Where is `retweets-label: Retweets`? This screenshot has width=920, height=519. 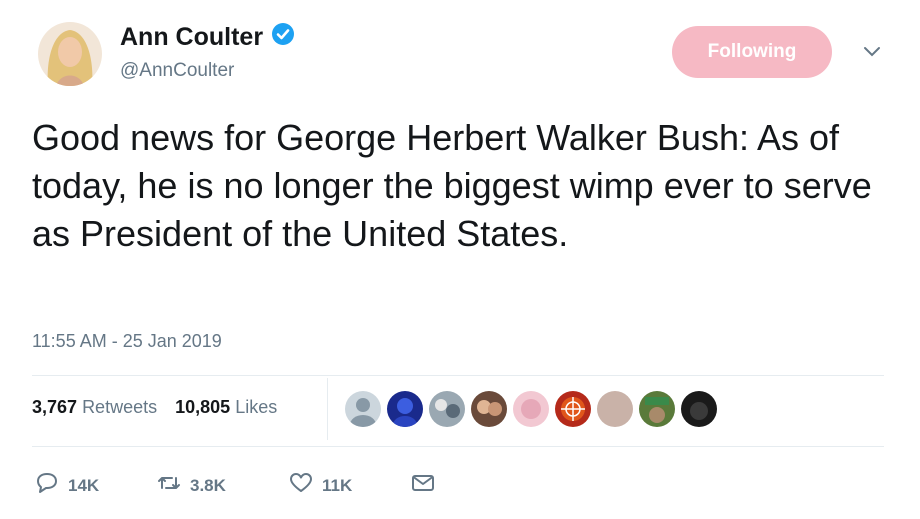 retweets-label: Retweets is located at coordinates (120, 407).